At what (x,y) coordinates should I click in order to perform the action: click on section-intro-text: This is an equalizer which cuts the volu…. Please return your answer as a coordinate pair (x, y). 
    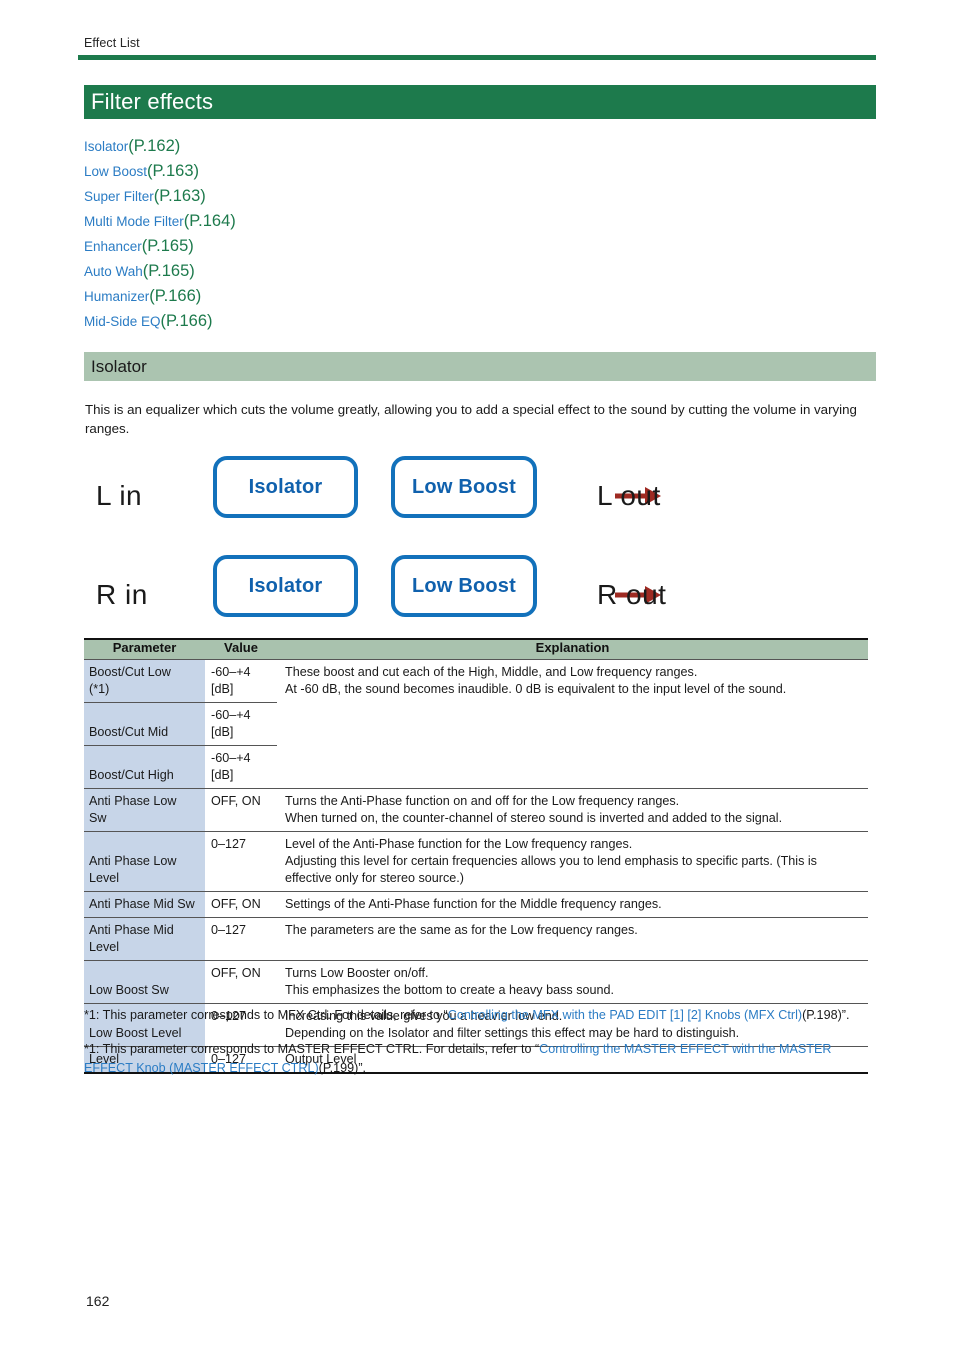
    Looking at the image, I should click on (471, 419).